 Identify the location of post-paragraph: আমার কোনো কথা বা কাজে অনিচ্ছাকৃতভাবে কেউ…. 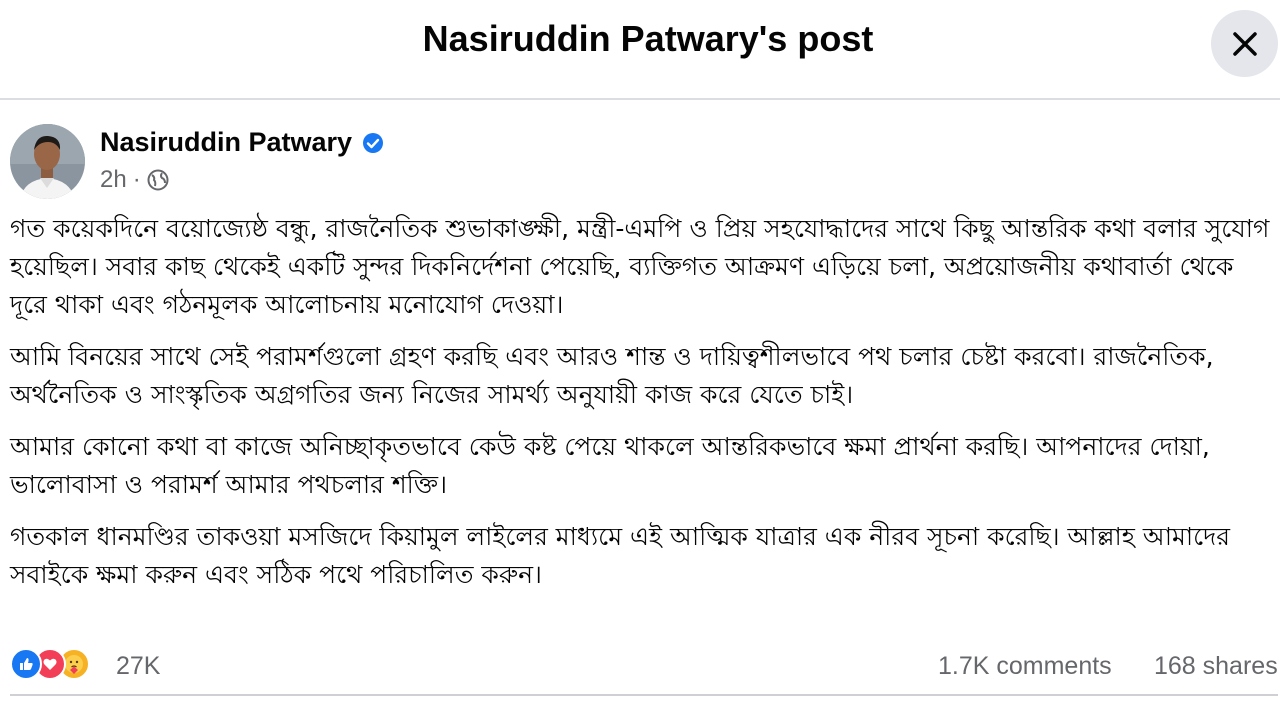
(610, 465).